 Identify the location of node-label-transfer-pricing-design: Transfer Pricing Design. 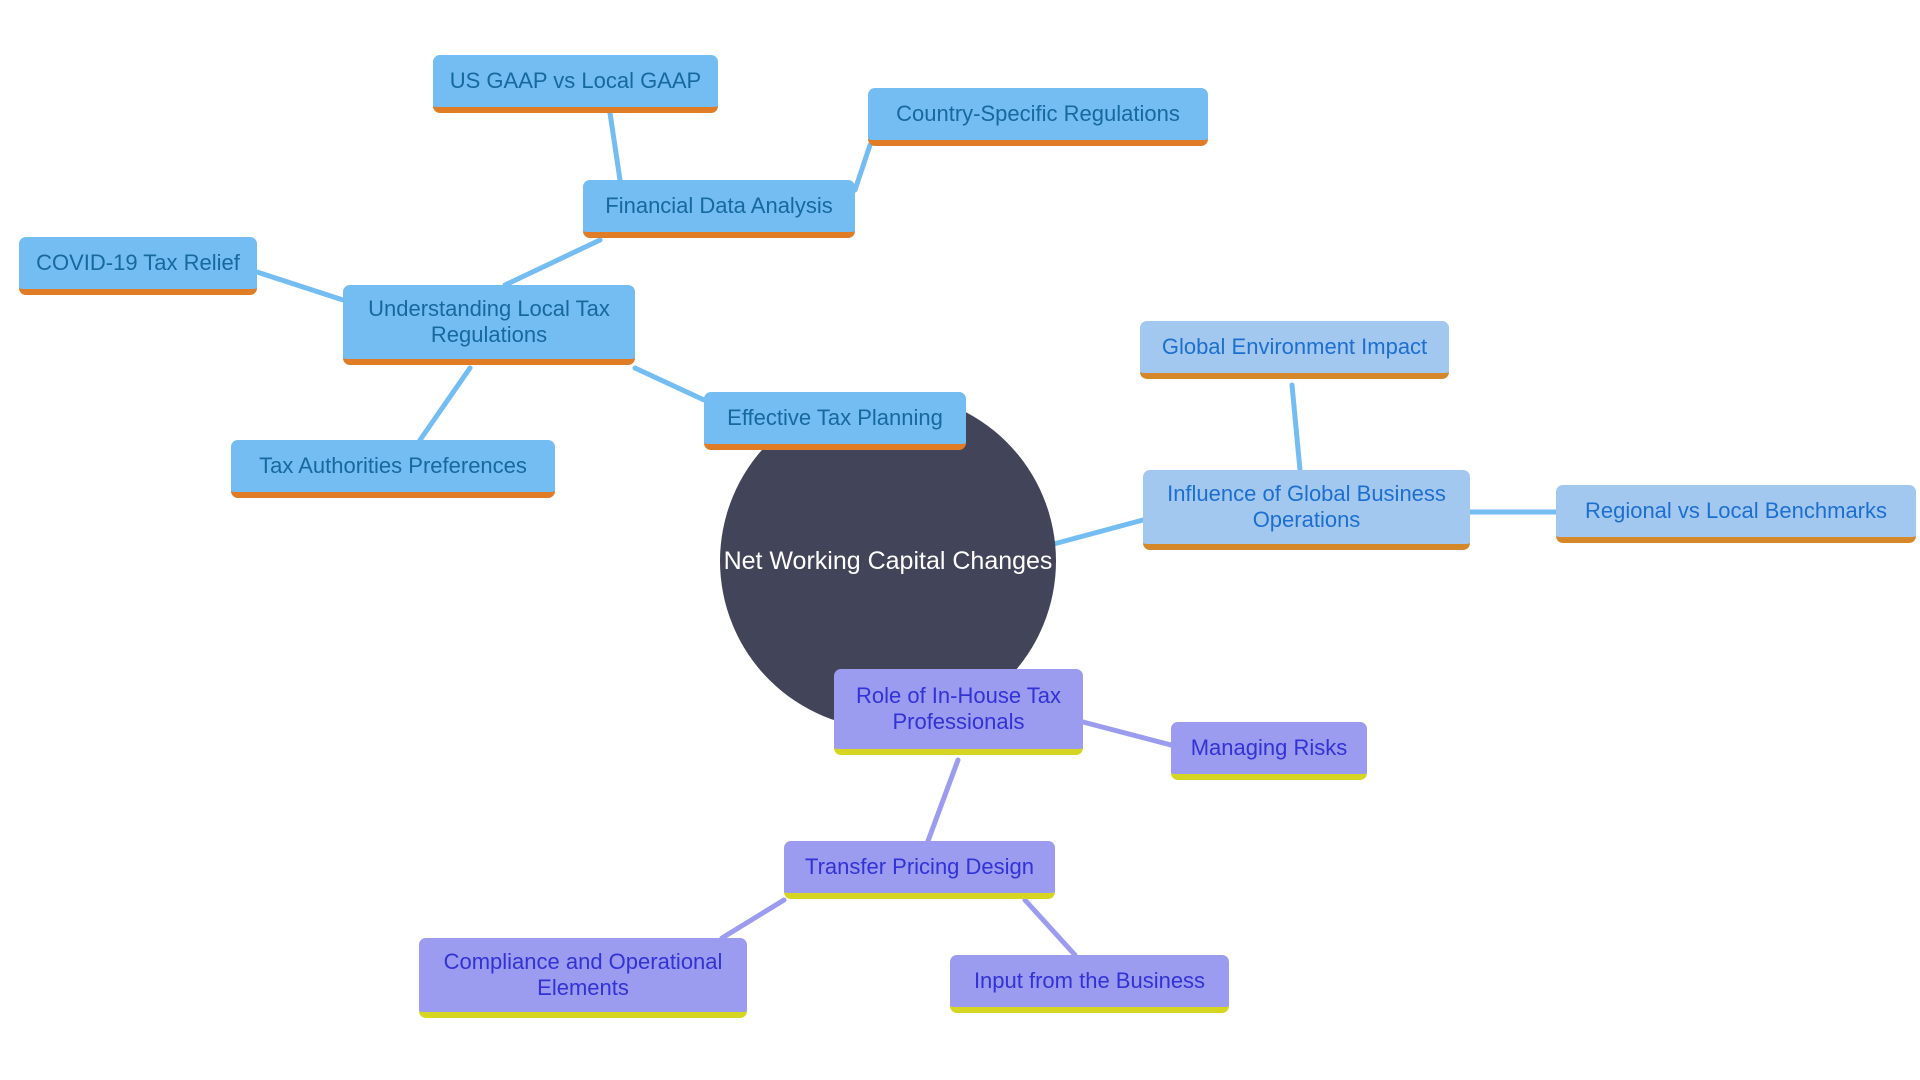
(919, 867).